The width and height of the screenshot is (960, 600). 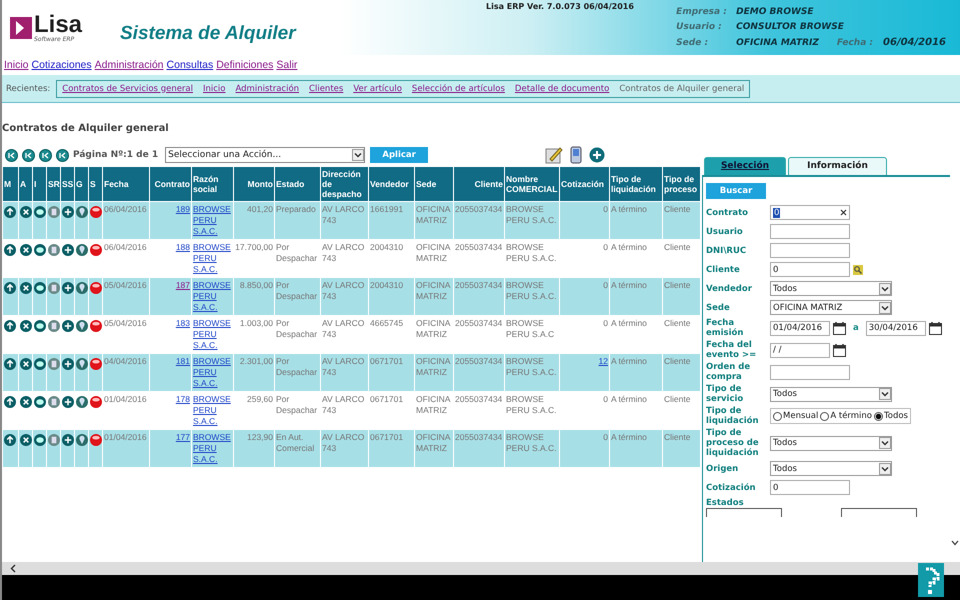 I want to click on breadcrumb-link: Detalle de documento, so click(x=562, y=89).